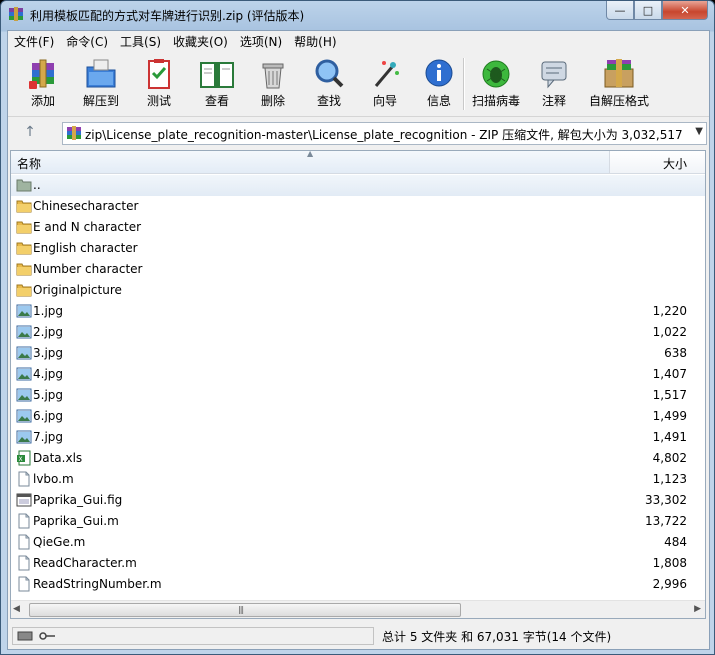 This screenshot has width=715, height=655. What do you see at coordinates (669, 437) in the screenshot?
I see `file-size: 1,491` at bounding box center [669, 437].